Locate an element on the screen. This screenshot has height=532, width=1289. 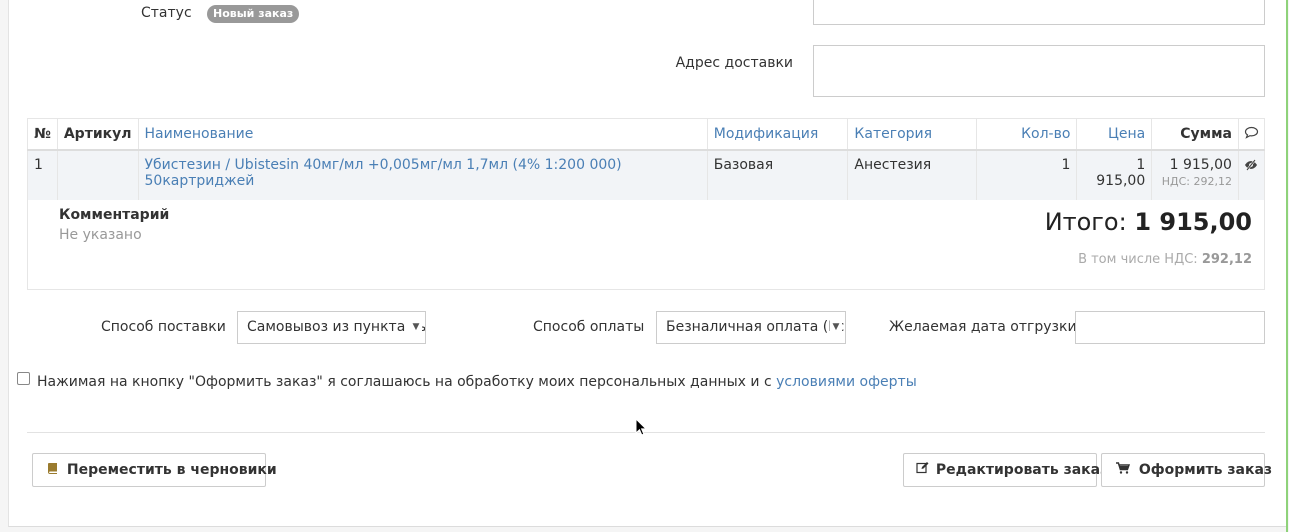
shopping-cart-icon is located at coordinates (1123, 470).